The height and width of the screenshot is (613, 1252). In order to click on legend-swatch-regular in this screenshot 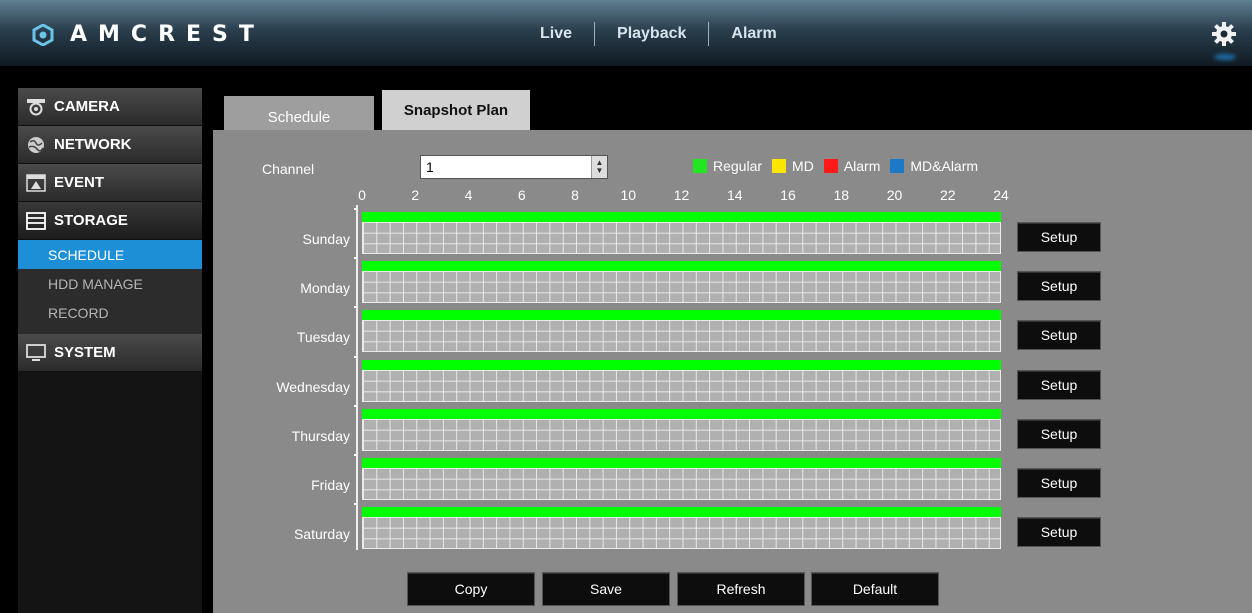, I will do `click(700, 166)`.